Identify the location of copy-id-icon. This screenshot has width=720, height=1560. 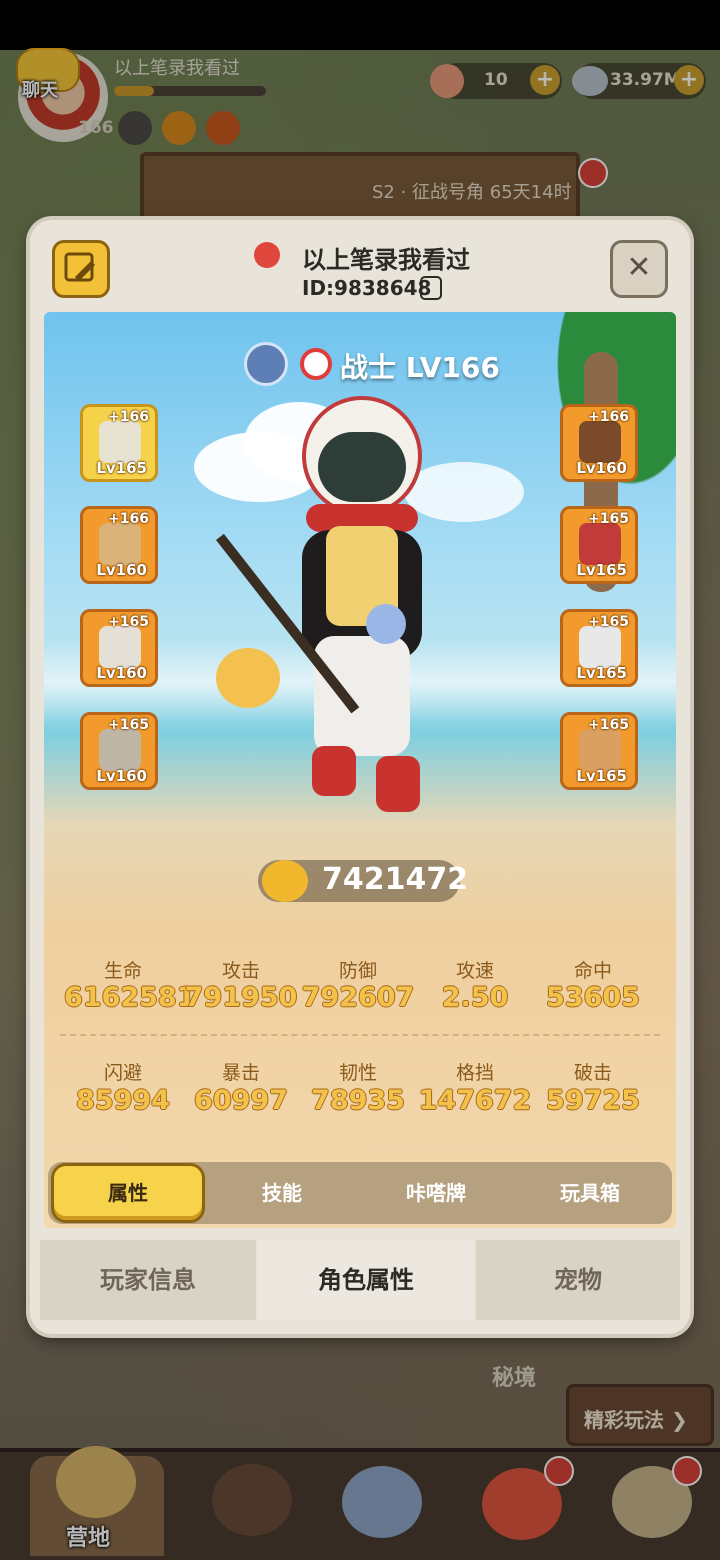
(431, 288).